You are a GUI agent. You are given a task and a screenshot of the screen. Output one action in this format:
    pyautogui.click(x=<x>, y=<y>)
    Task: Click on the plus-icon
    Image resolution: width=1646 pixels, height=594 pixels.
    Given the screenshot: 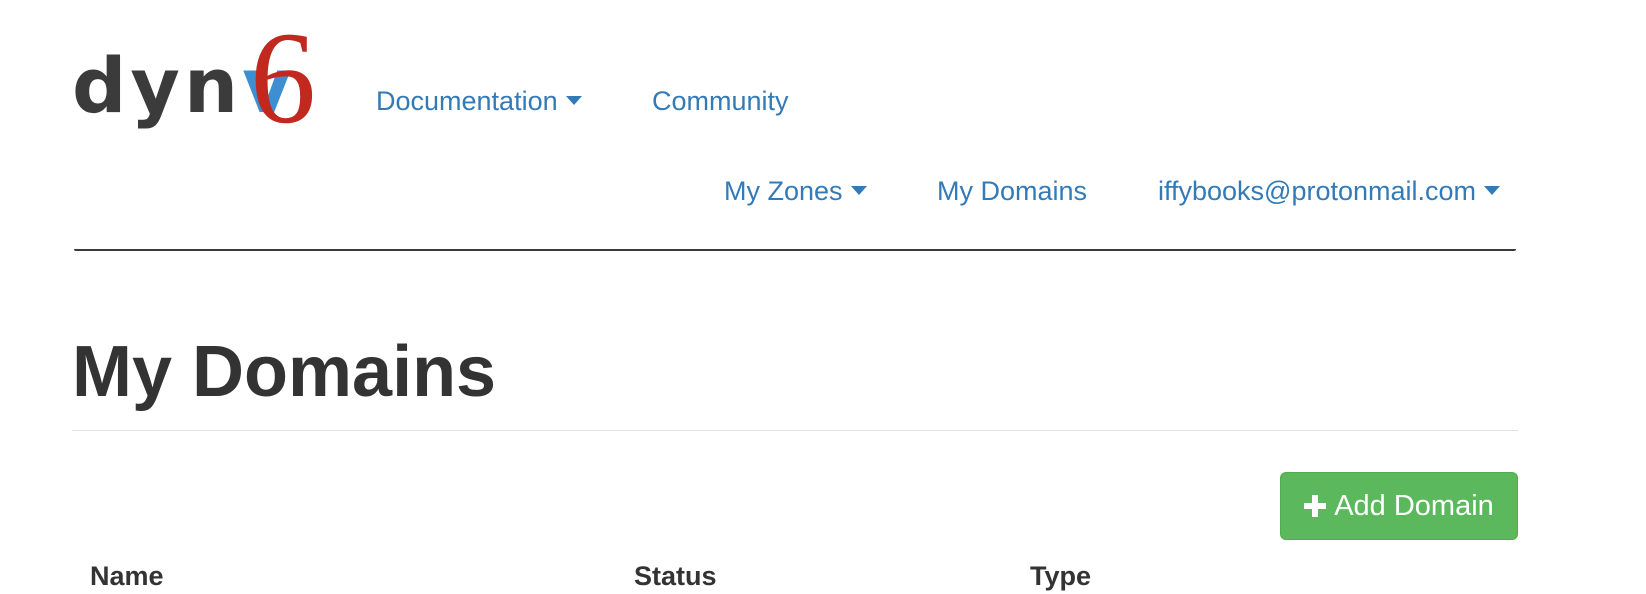 What is the action you would take?
    pyautogui.click(x=1315, y=506)
    